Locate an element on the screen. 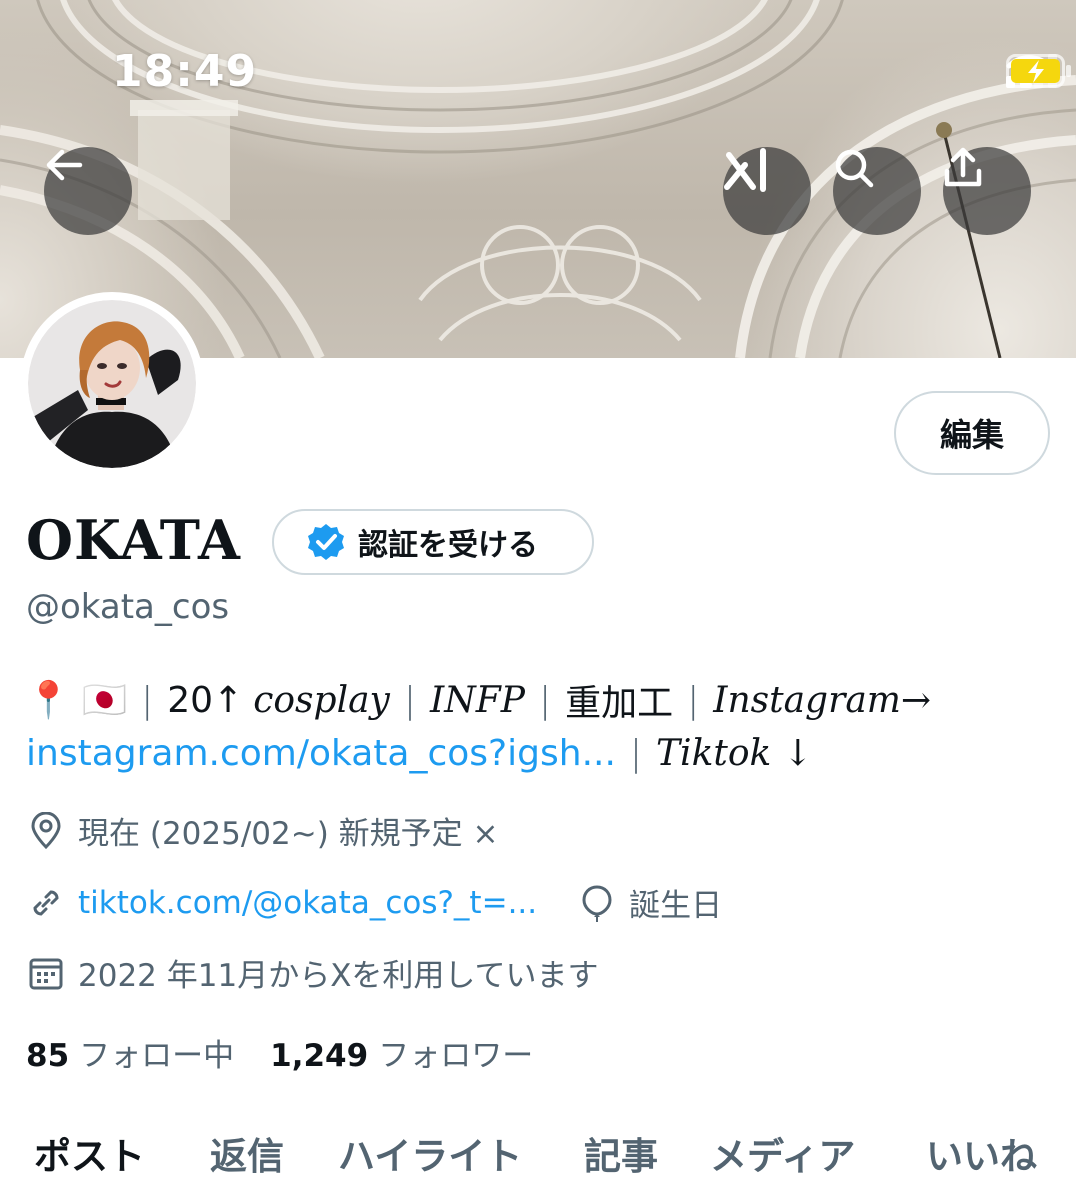 Image resolution: width=1076 pixels, height=1200 pixels. tab-media: メディア is located at coordinates (782, 1153).